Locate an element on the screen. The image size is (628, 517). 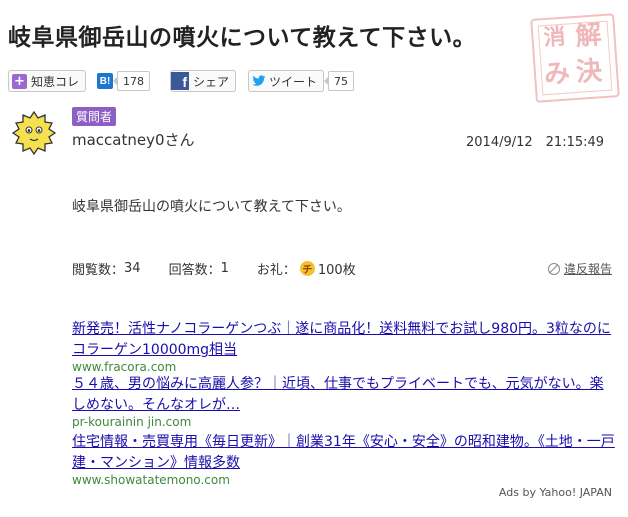
ads-by-yahoo-link: Ads by Yahoo! JAPAN is located at coordinates (555, 492).